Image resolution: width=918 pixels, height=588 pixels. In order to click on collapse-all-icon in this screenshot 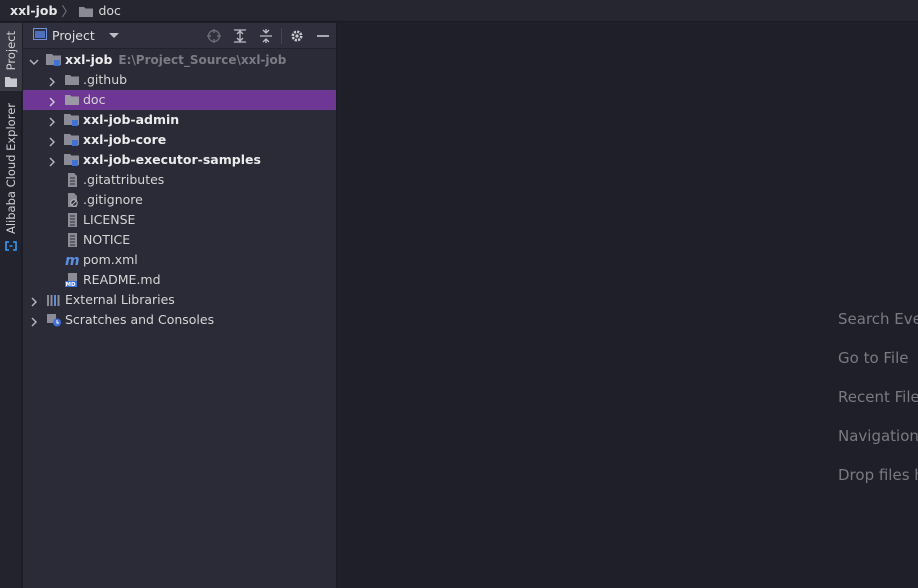, I will do `click(266, 36)`.